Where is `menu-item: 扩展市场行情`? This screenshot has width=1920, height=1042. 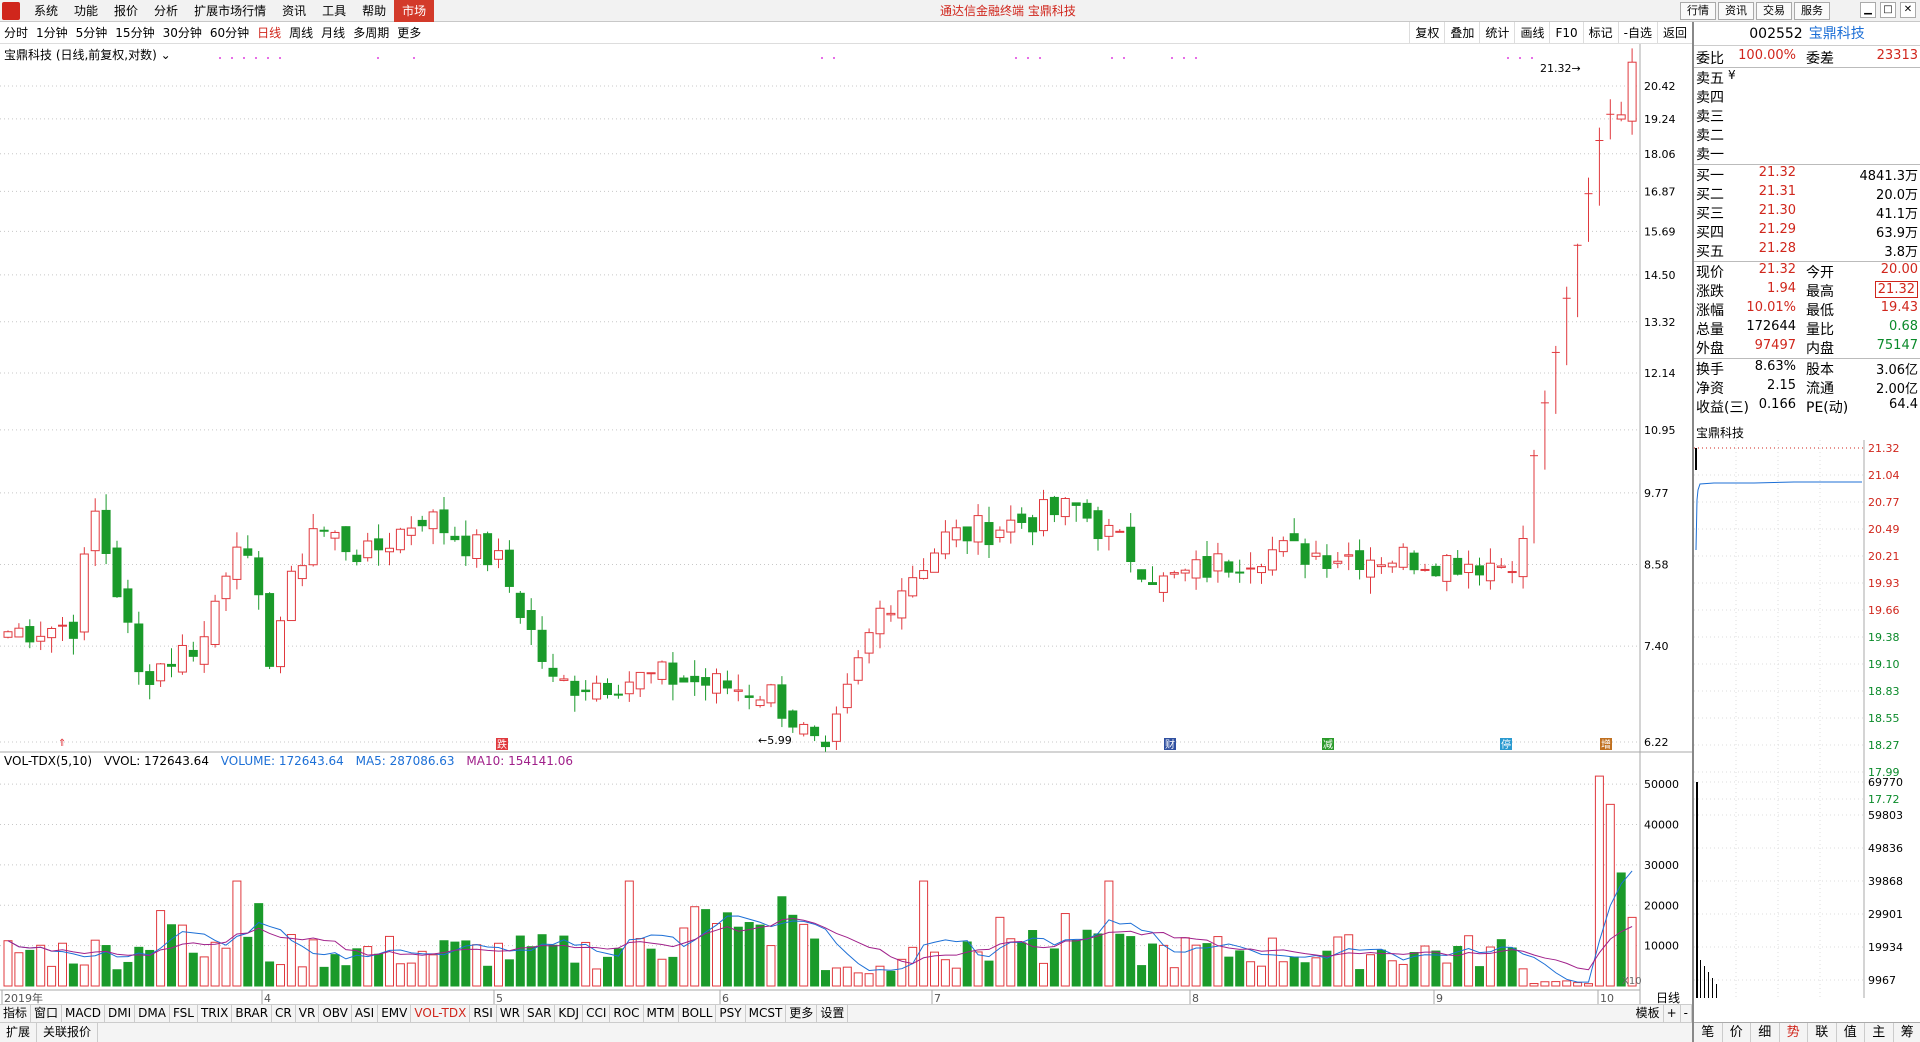
menu-item: 扩展市场行情 is located at coordinates (230, 11).